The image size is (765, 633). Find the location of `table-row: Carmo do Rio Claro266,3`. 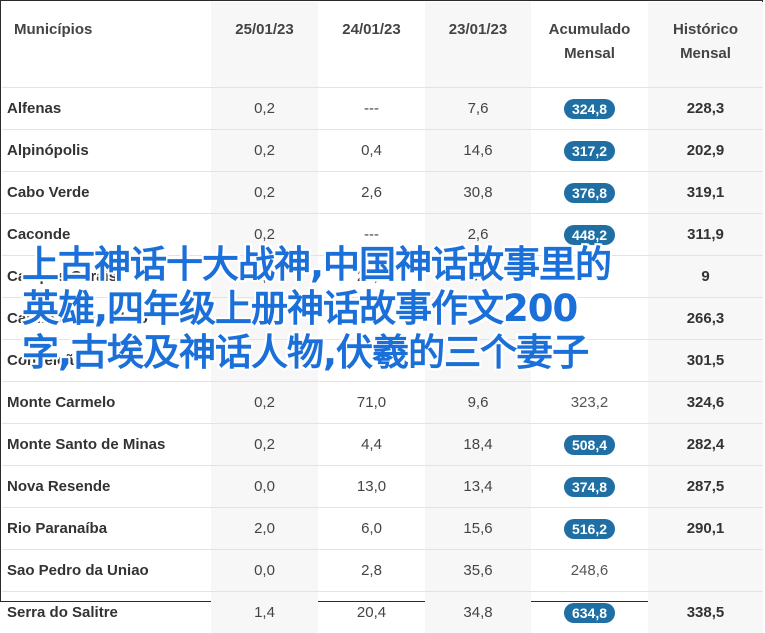

table-row: Carmo do Rio Claro266,3 is located at coordinates (382, 319).